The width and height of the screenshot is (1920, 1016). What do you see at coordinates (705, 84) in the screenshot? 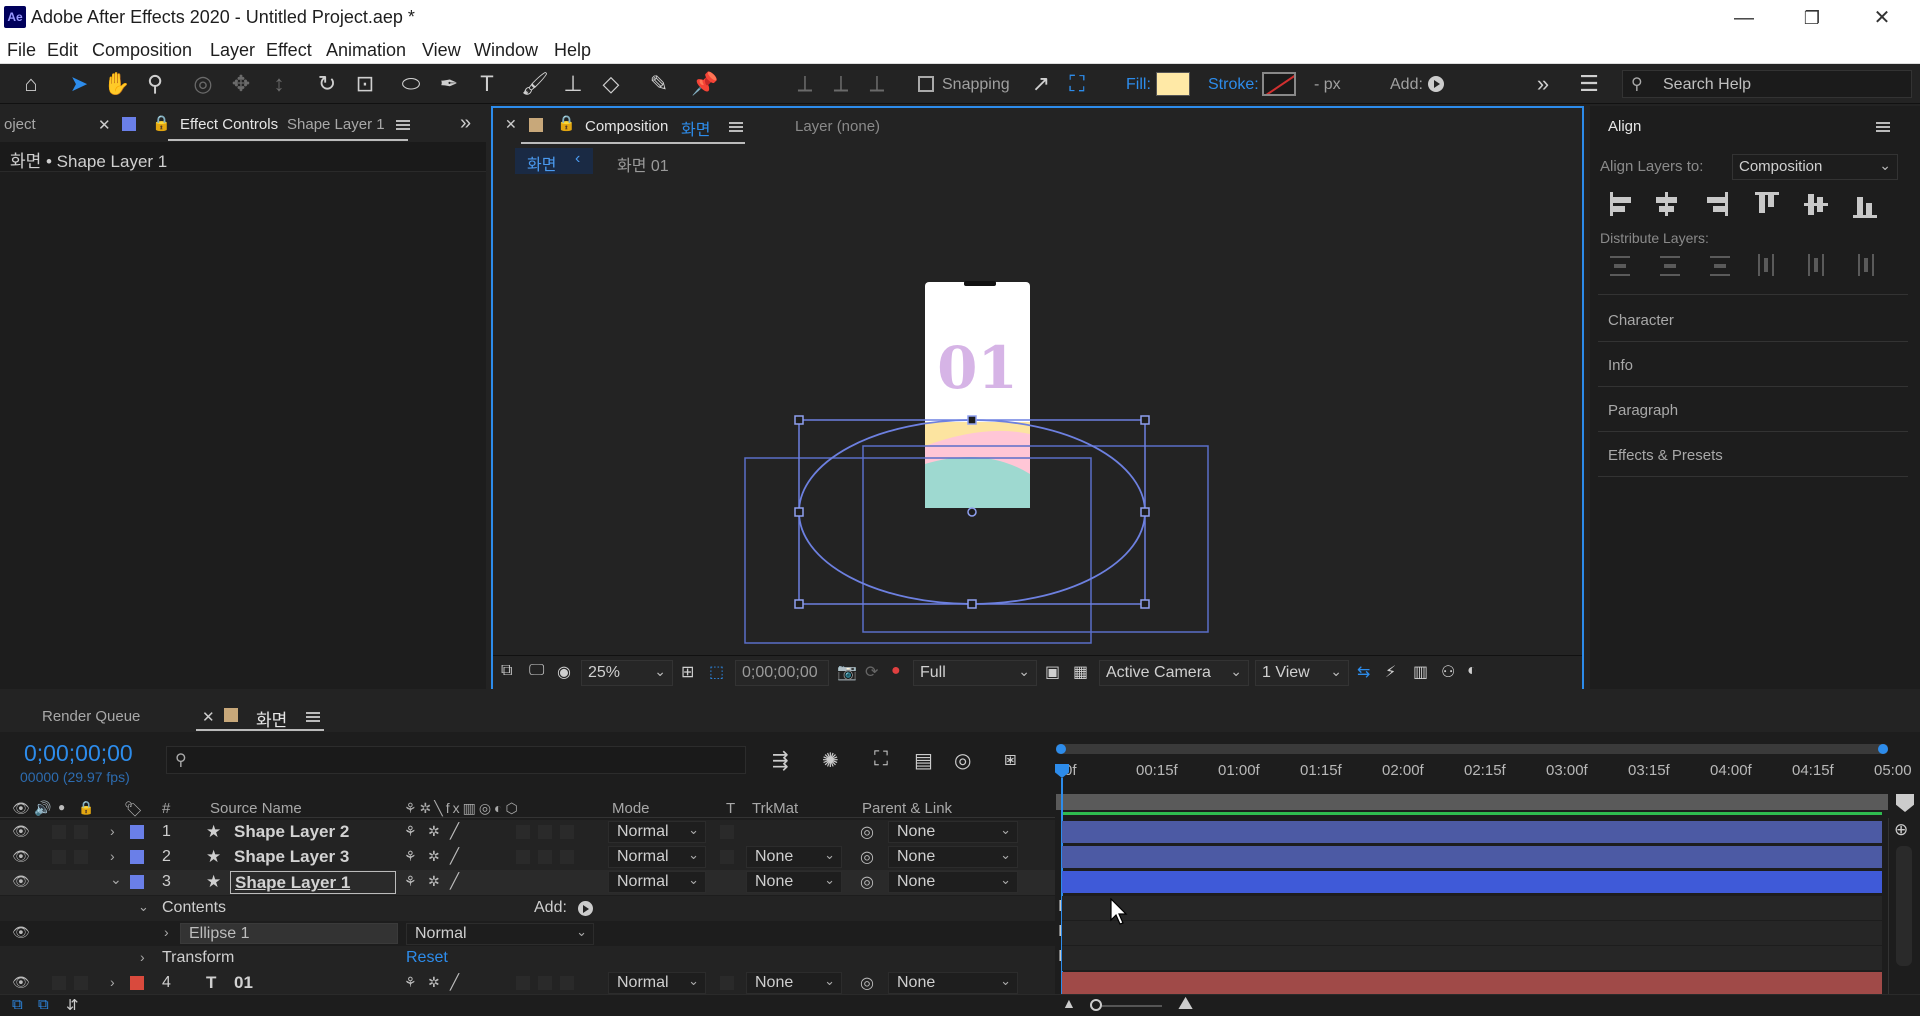
I see `puppet-pin-icon: 📌` at bounding box center [705, 84].